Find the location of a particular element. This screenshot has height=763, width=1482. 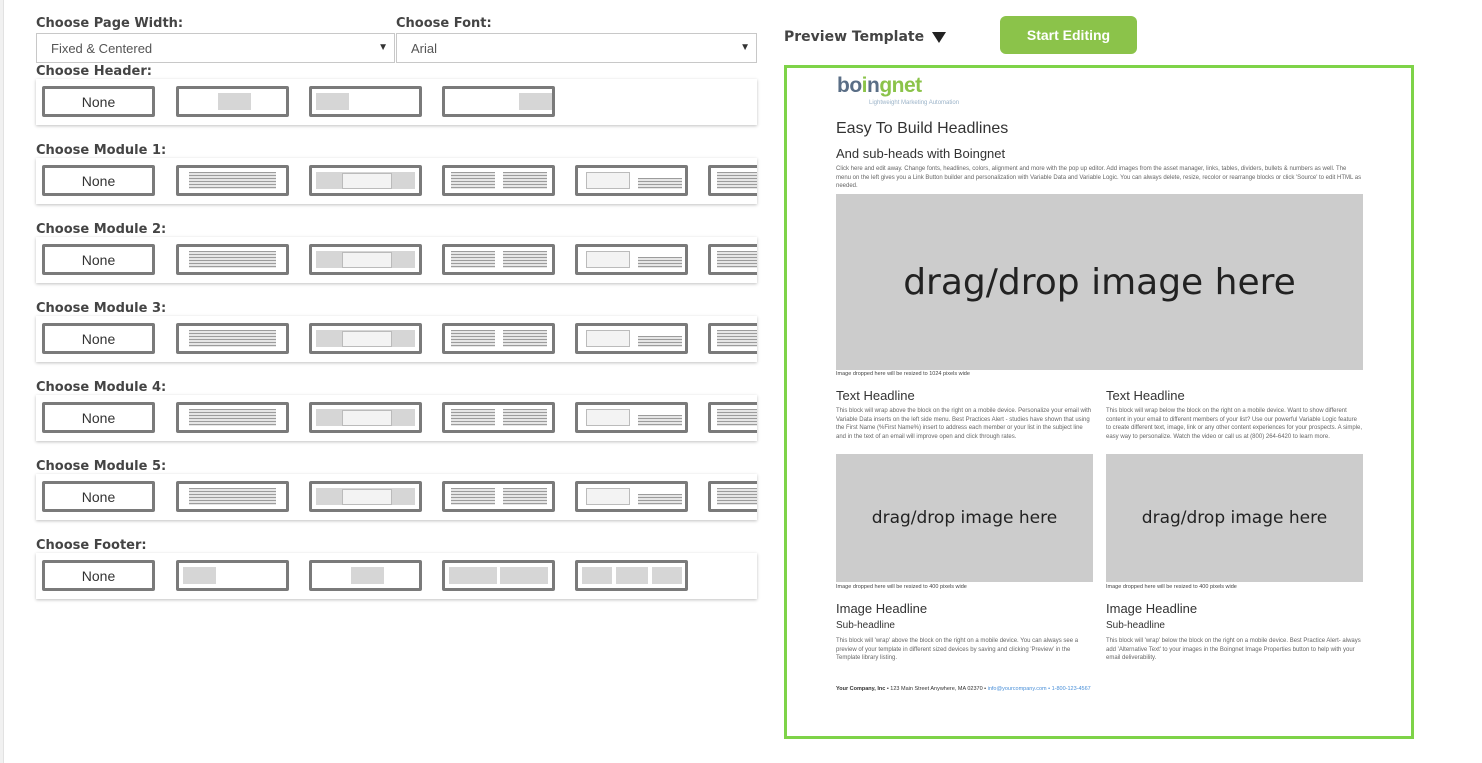

right-sub-headline: Sub-headline is located at coordinates (1135, 625).